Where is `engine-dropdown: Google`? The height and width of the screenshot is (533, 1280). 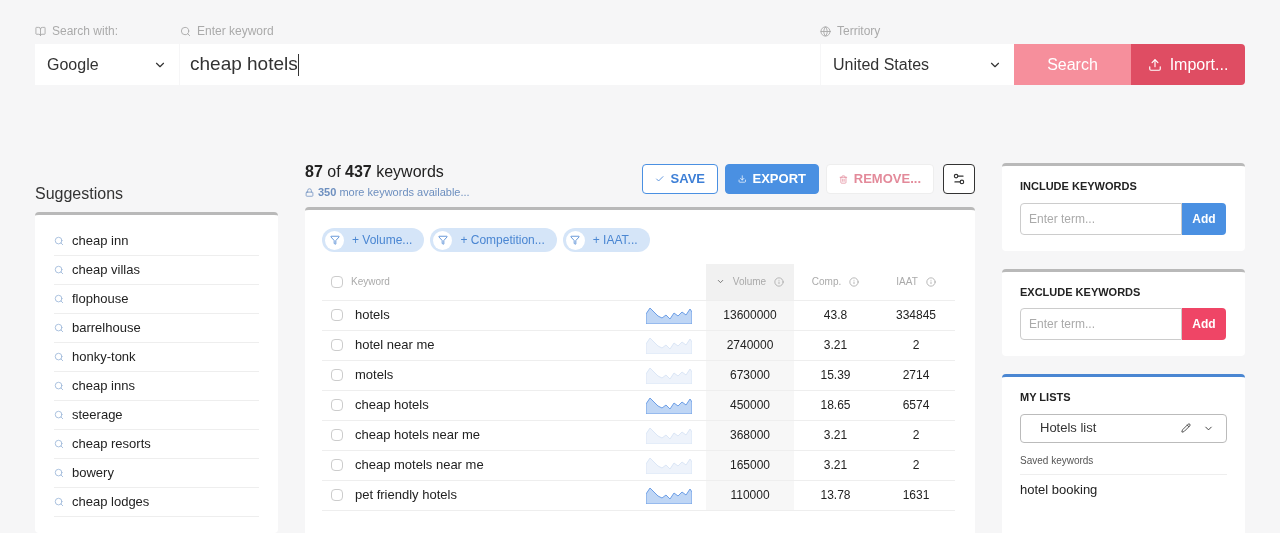 engine-dropdown: Google is located at coordinates (107, 64).